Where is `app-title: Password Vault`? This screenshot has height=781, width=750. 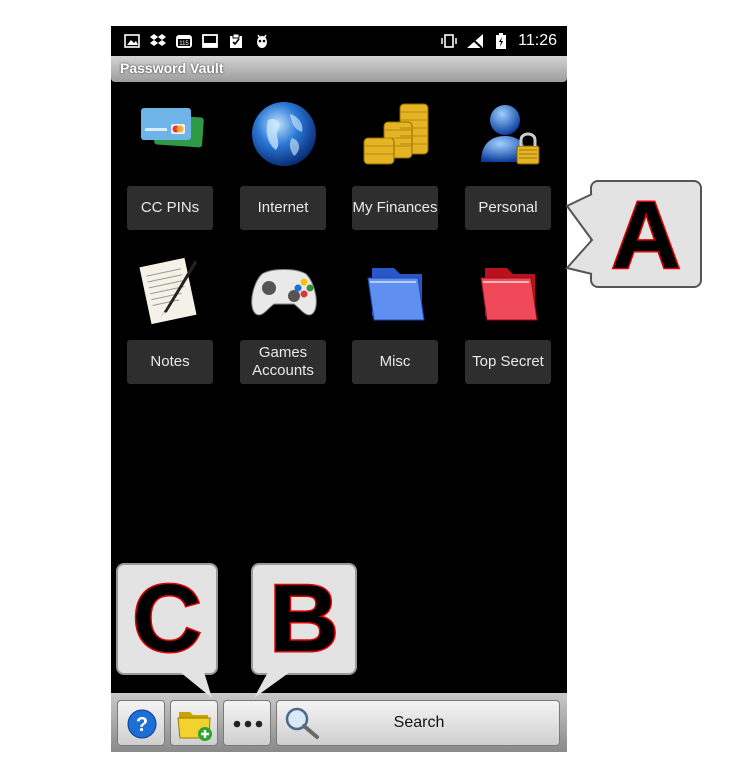
app-title: Password Vault is located at coordinates (172, 68).